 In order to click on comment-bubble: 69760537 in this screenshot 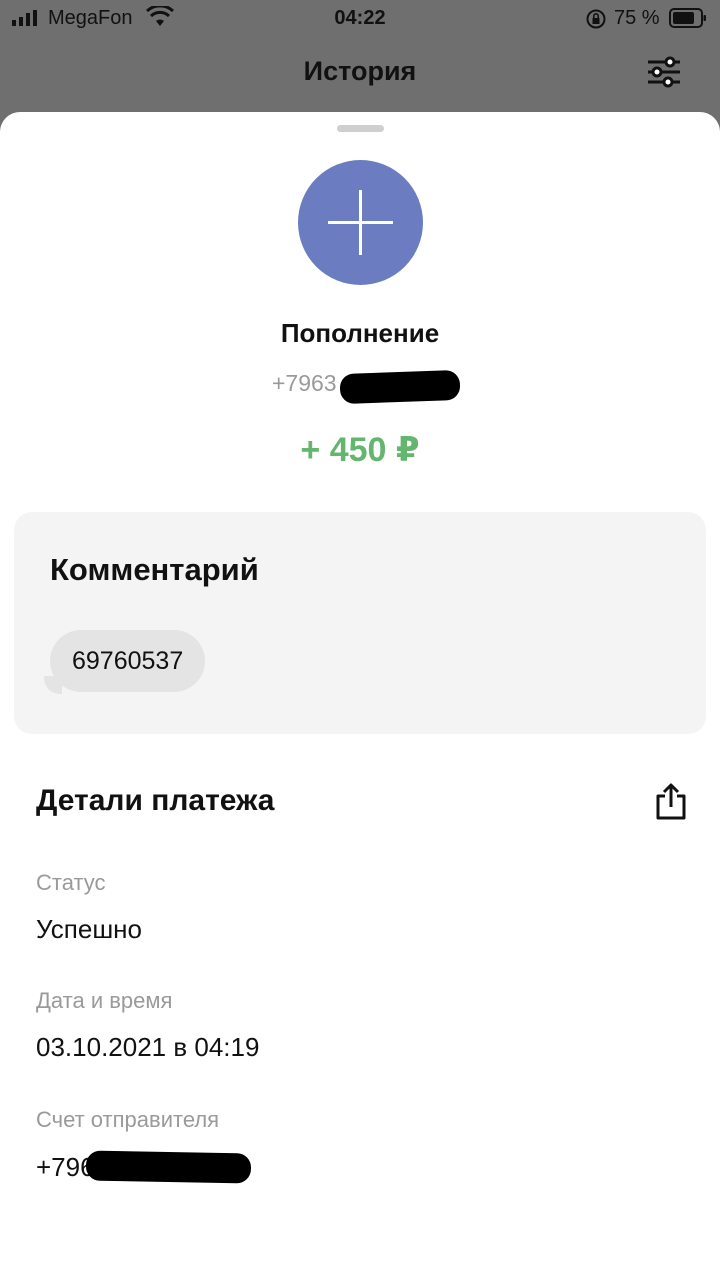, I will do `click(128, 661)`.